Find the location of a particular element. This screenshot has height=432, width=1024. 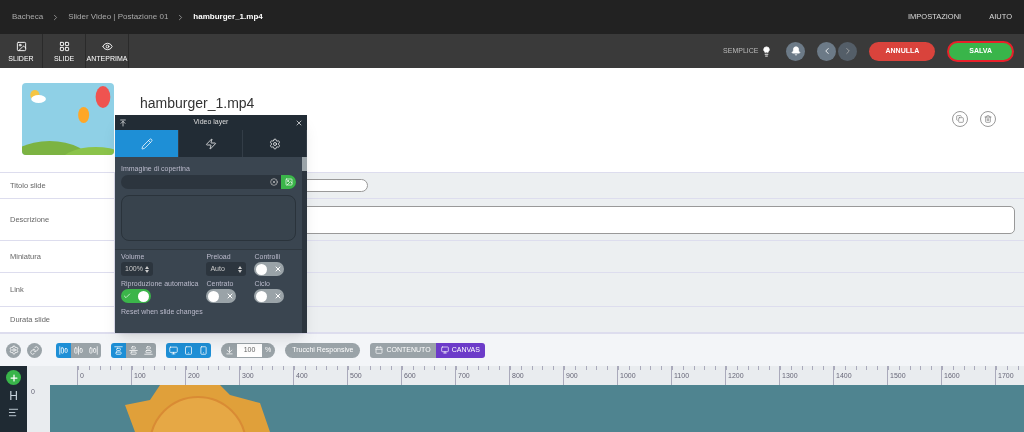

chevron-right-icon is located at coordinates (848, 51).